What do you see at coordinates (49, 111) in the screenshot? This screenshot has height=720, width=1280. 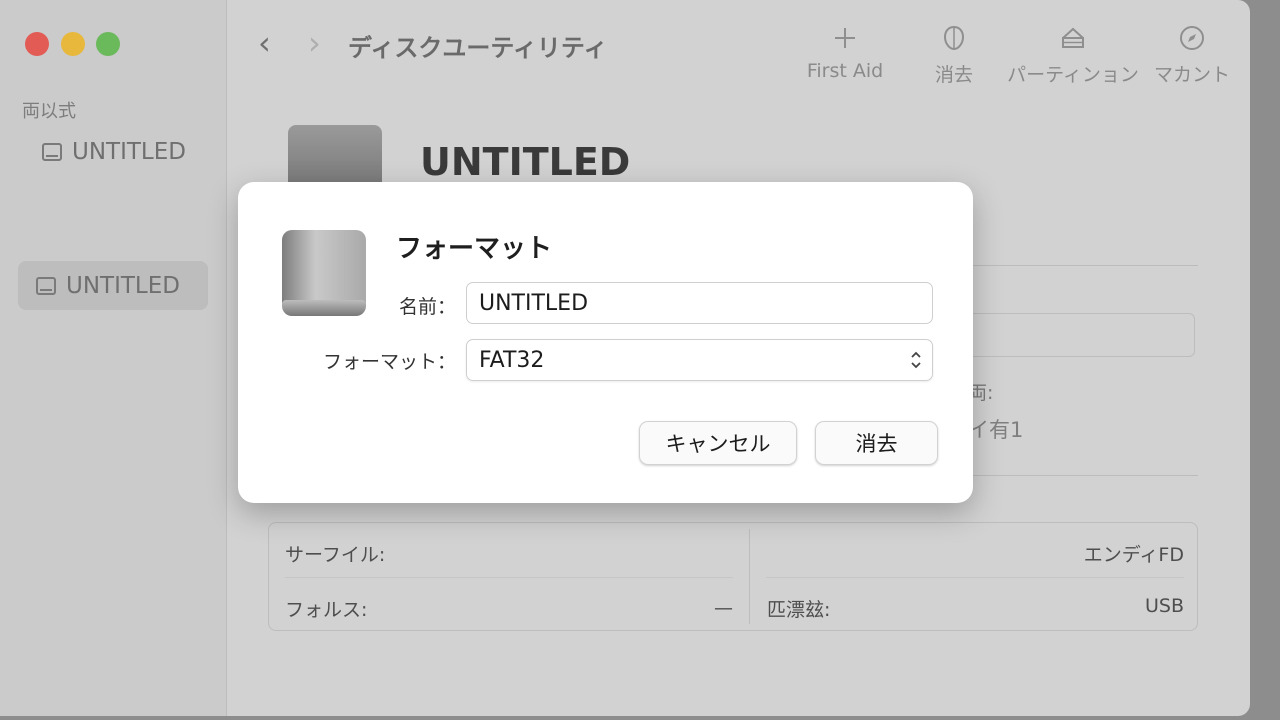 I see `sidebar-section-label: 両以式` at bounding box center [49, 111].